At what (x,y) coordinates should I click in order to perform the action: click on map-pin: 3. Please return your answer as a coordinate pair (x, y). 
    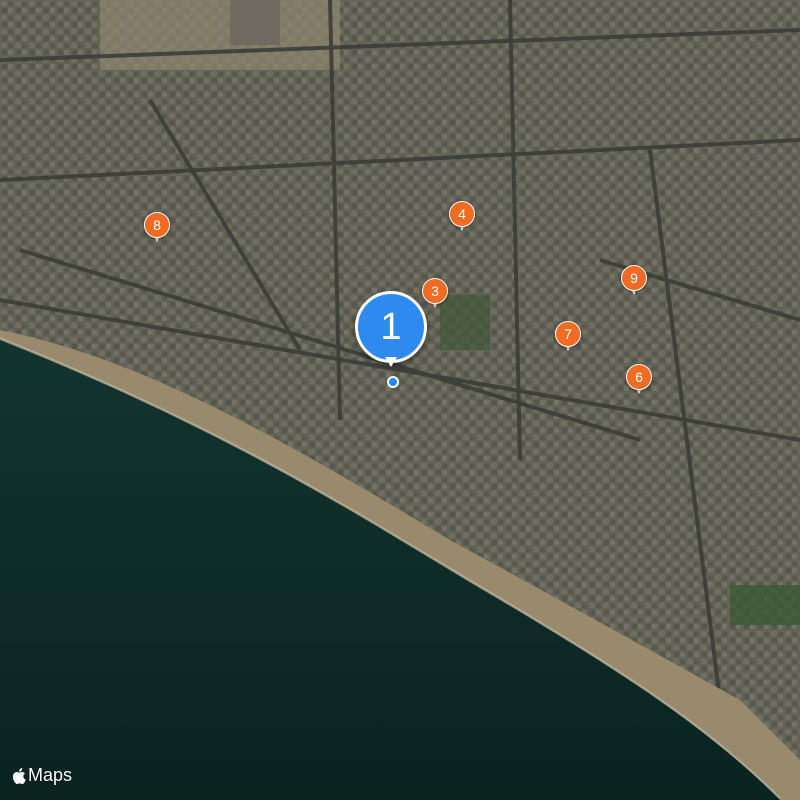
    Looking at the image, I should click on (435, 294).